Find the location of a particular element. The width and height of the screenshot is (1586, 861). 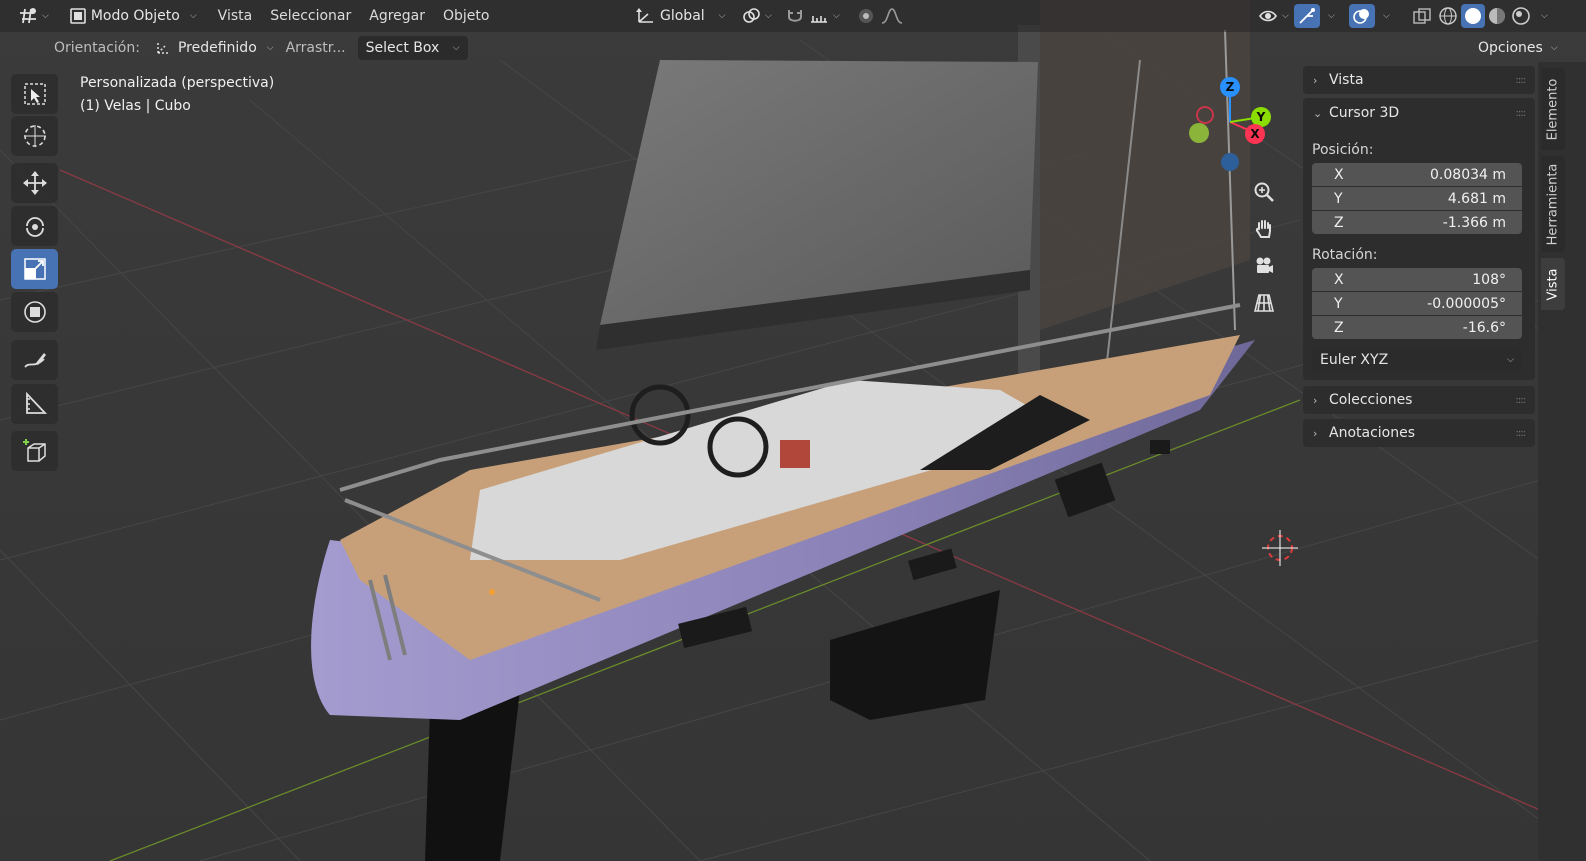

pivot-point-selector: ⌵ is located at coordinates (756, 16).